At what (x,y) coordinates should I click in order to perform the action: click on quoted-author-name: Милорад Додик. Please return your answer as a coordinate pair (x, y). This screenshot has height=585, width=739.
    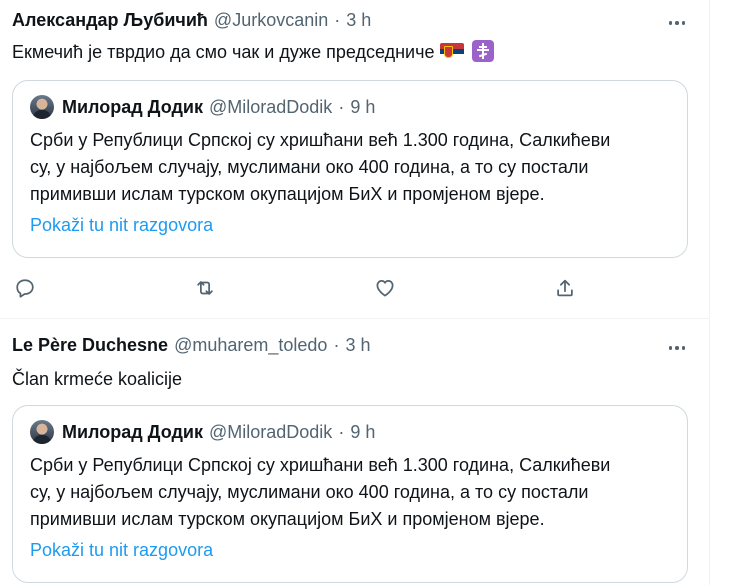
    Looking at the image, I should click on (132, 431).